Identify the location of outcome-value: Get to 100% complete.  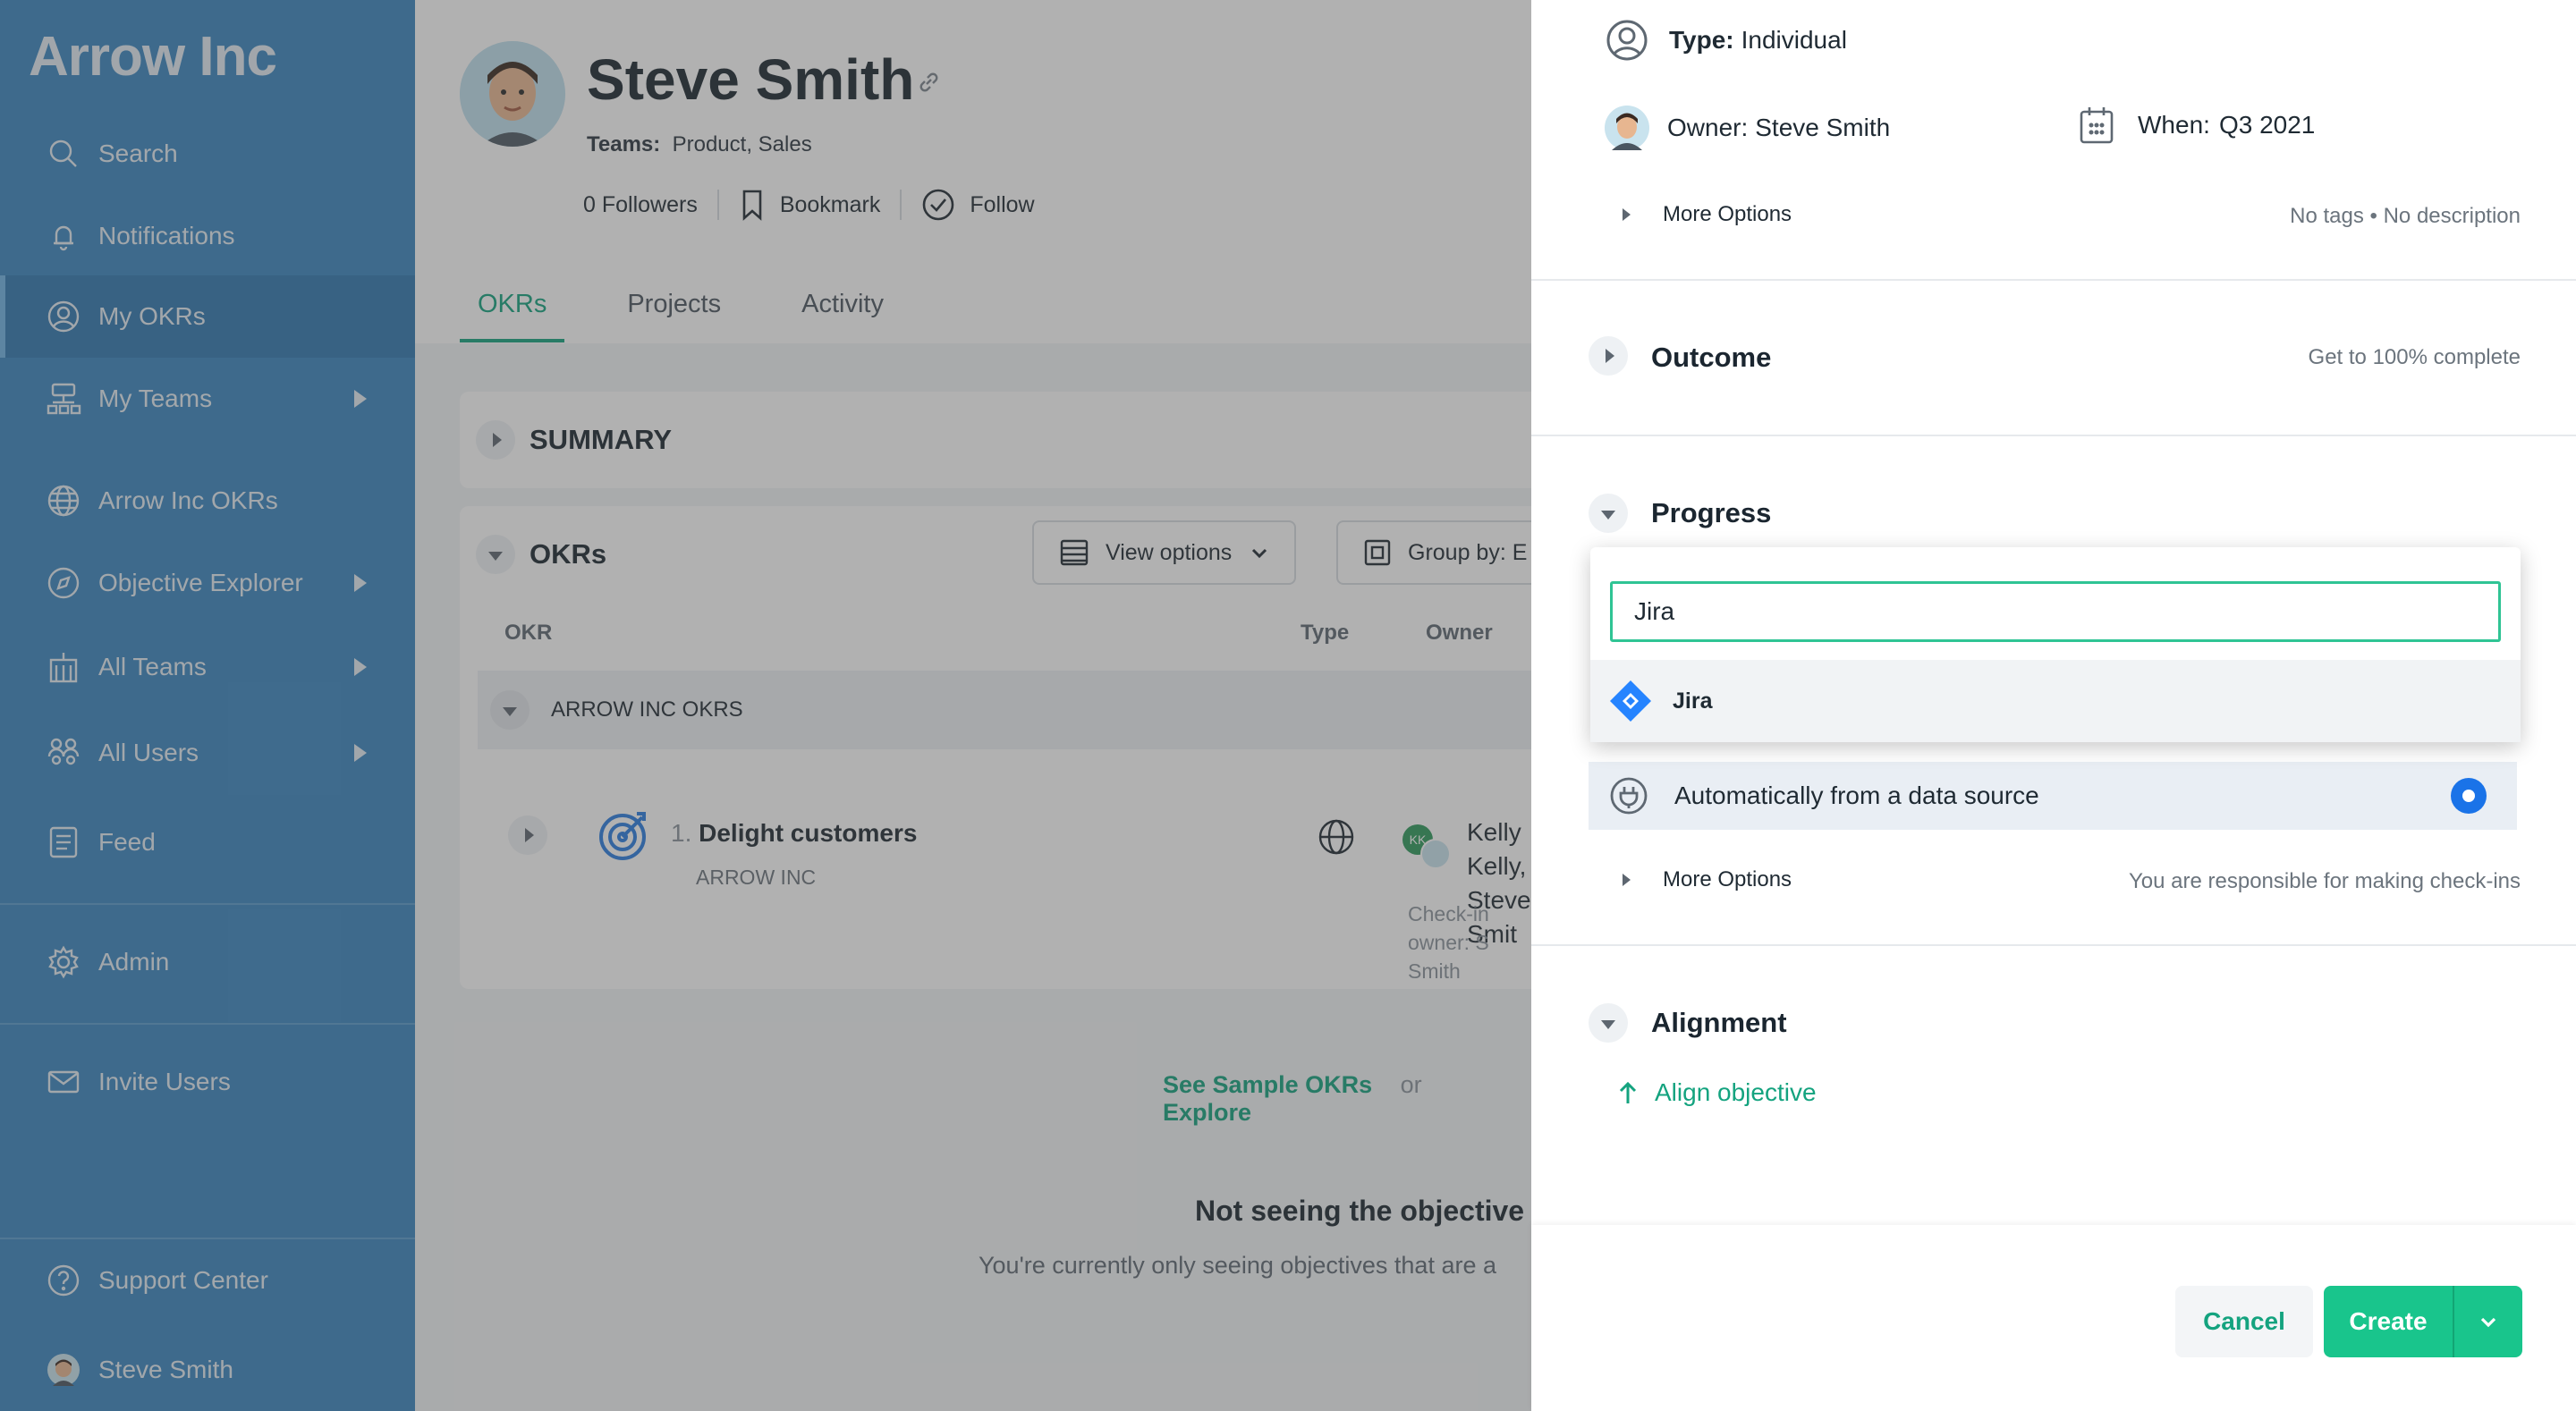
(2414, 357).